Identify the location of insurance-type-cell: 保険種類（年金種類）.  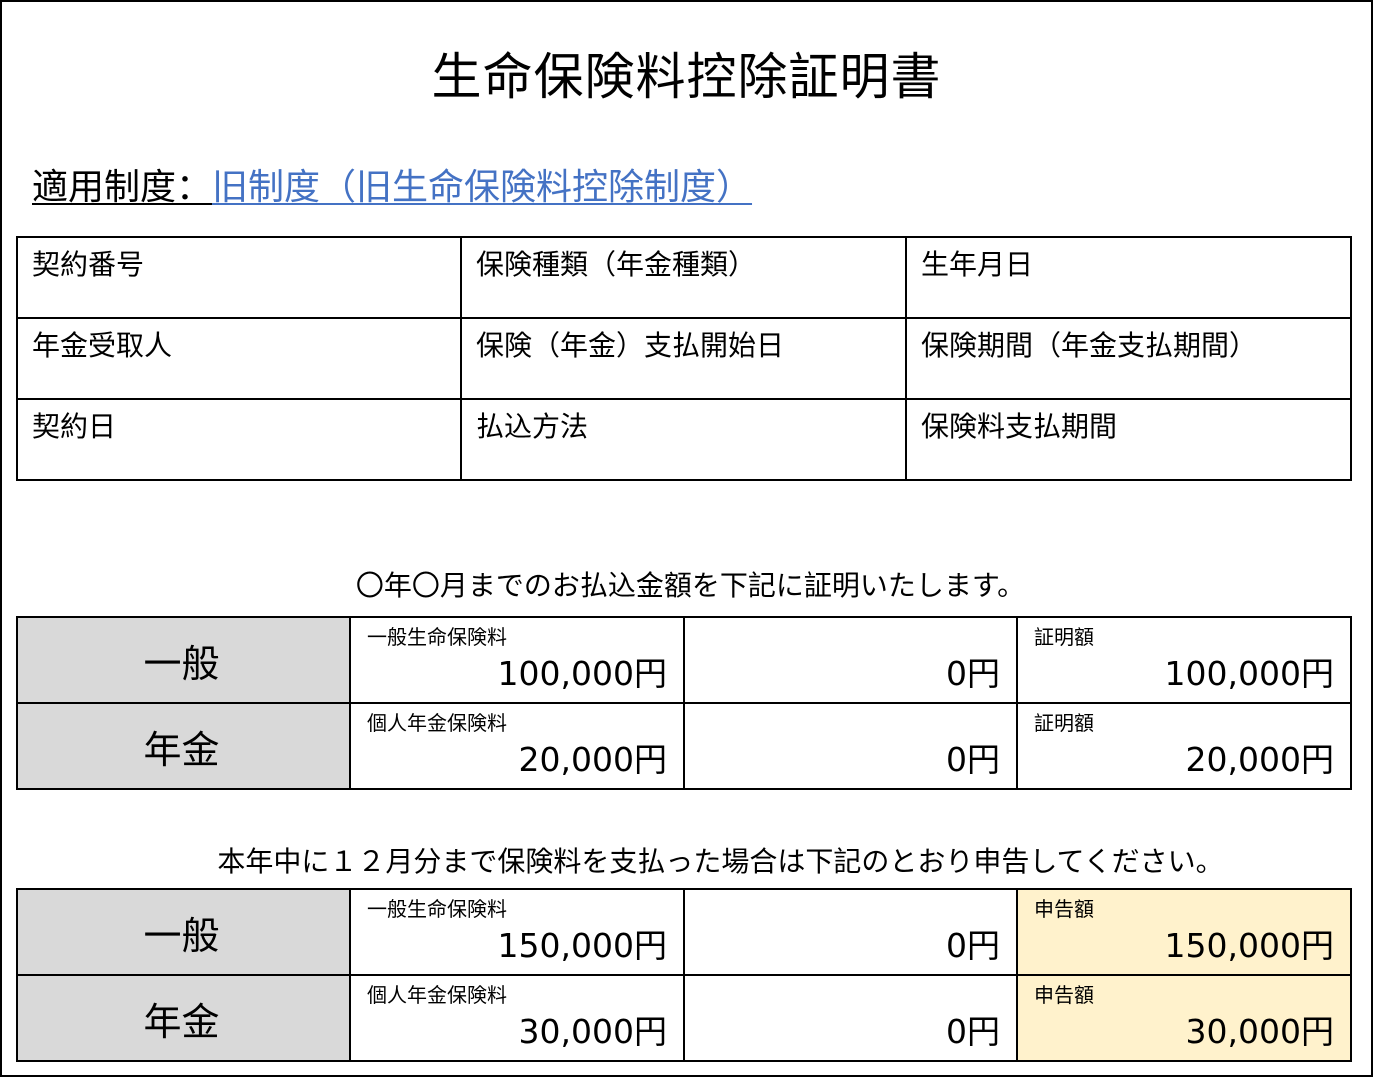
(683, 277).